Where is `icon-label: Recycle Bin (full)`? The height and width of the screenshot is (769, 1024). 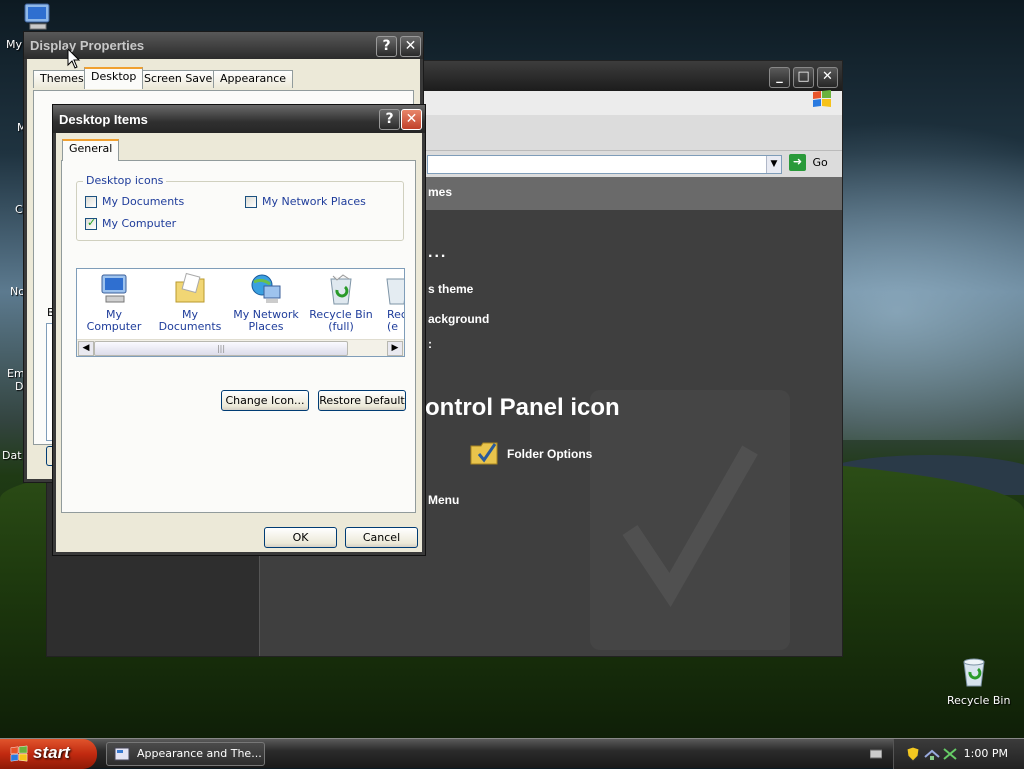 icon-label: Recycle Bin (full) is located at coordinates (341, 320).